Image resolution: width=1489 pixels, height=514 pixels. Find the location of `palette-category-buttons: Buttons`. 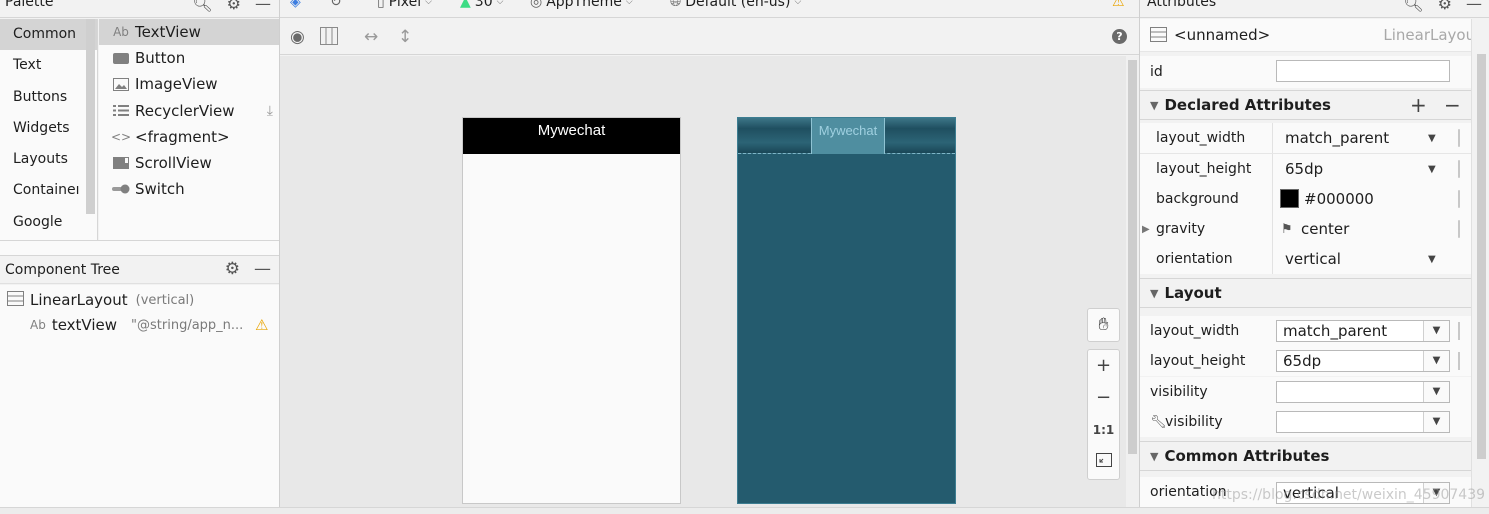

palette-category-buttons: Buttons is located at coordinates (48, 97).